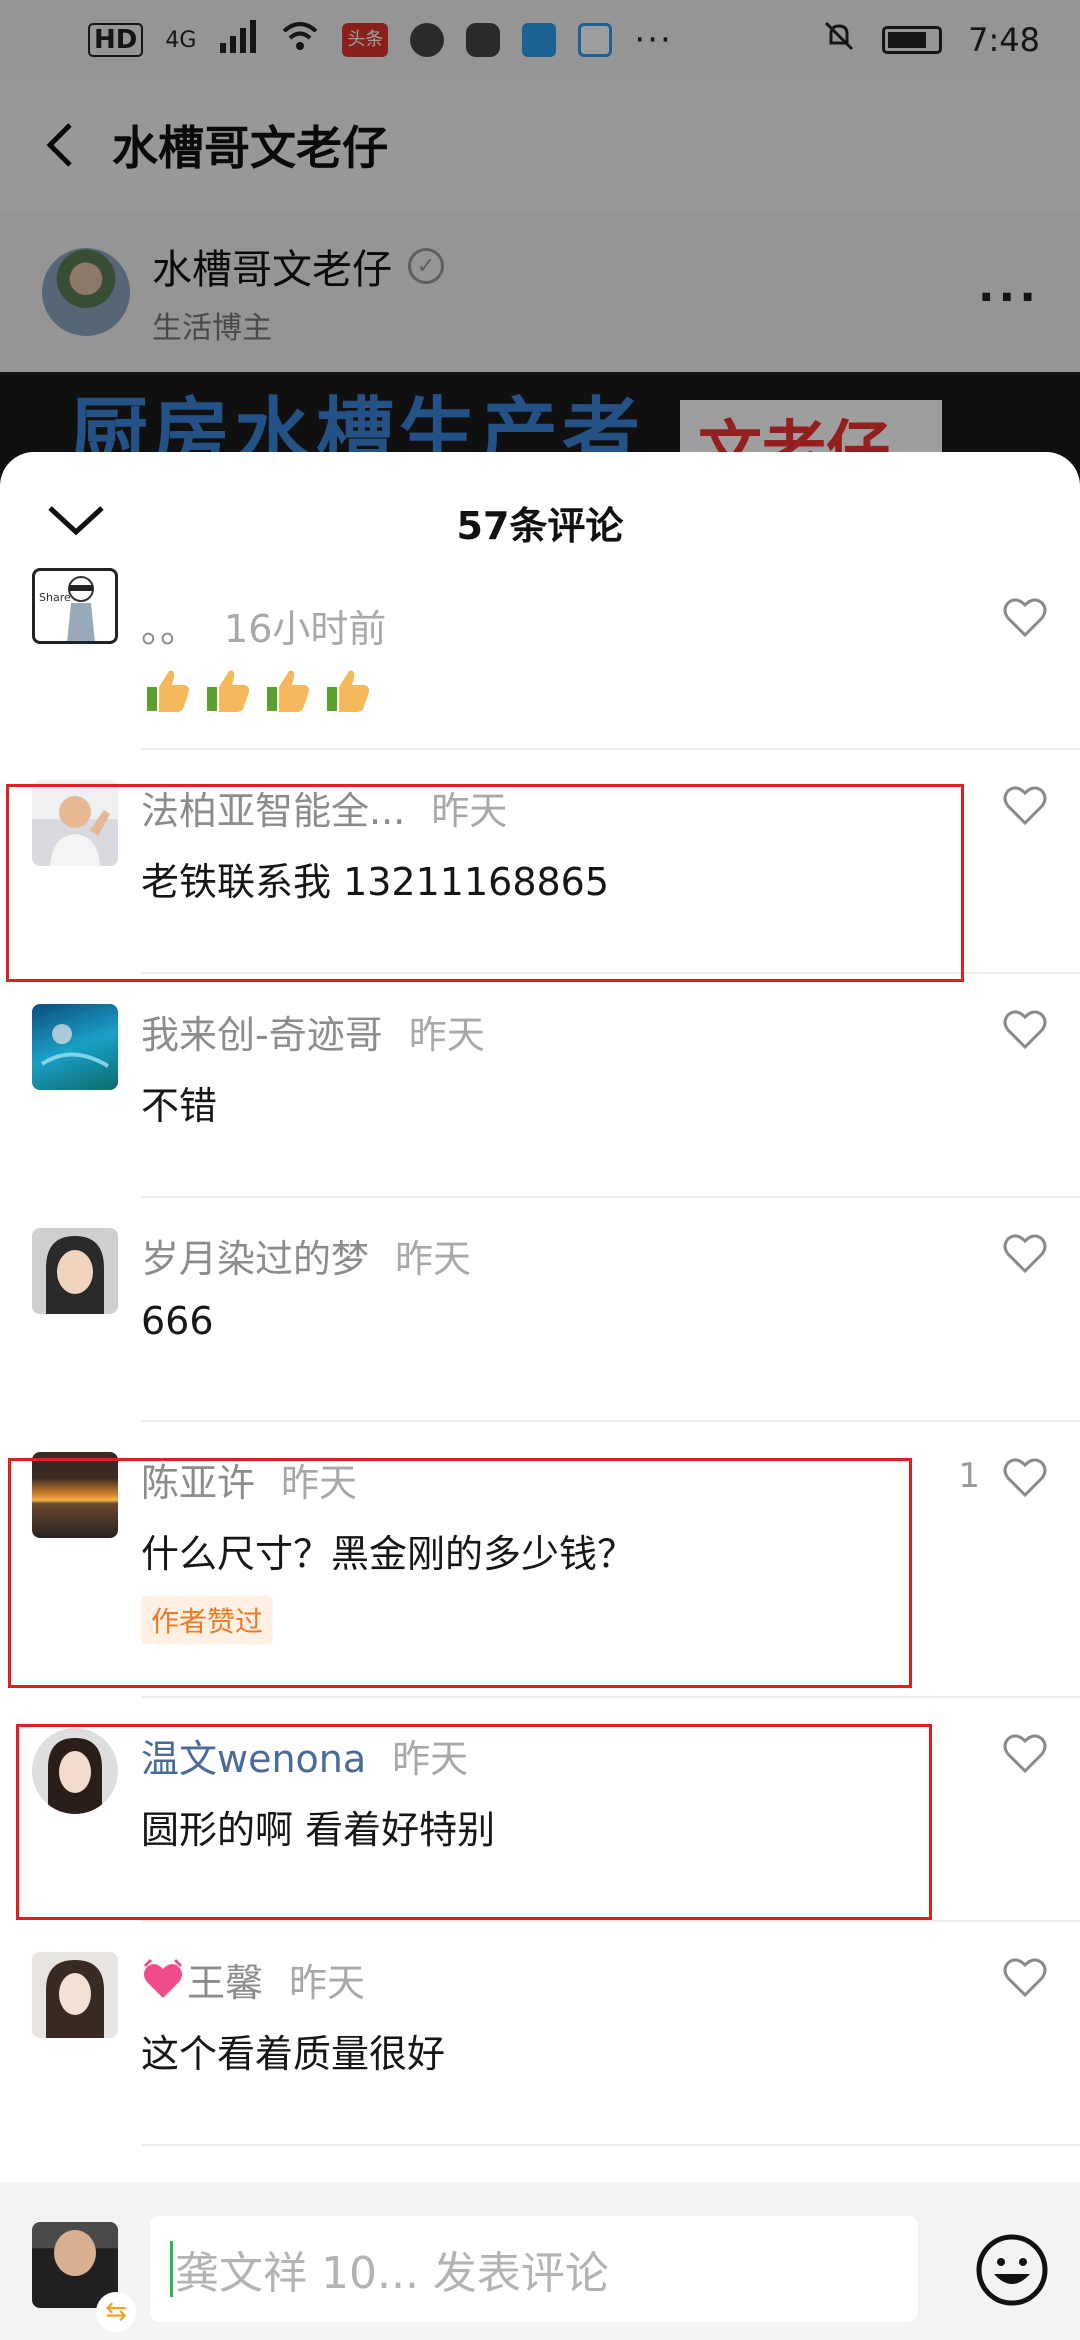  Describe the element at coordinates (171, 2269) in the screenshot. I see `text-caret` at that location.